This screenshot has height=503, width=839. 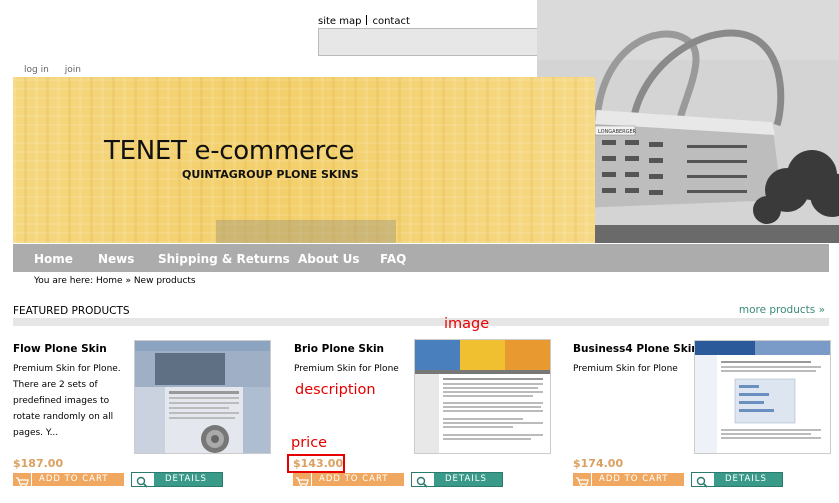 I want to click on breadcrumb: You are here: Home » New products, so click(x=115, y=281).